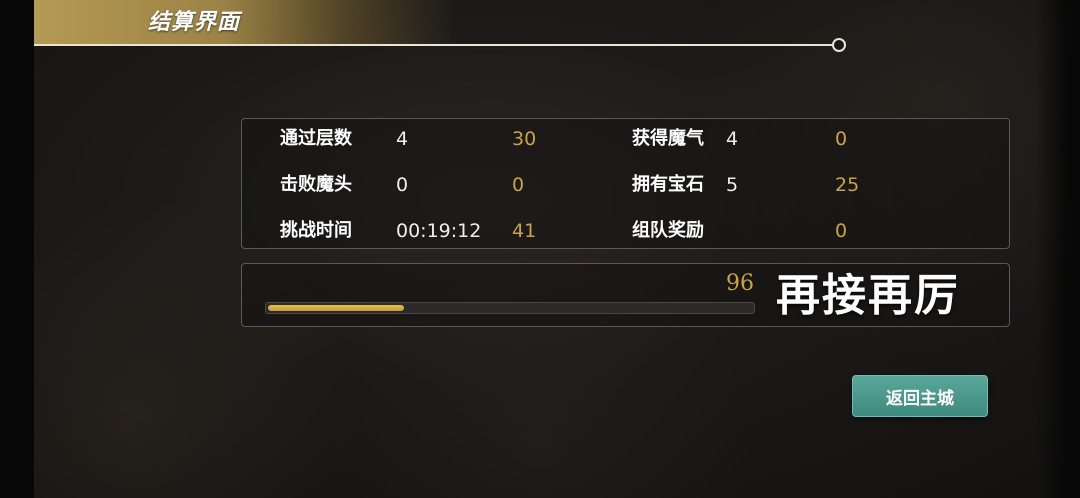  I want to click on stat-value-floors: 4, so click(402, 139).